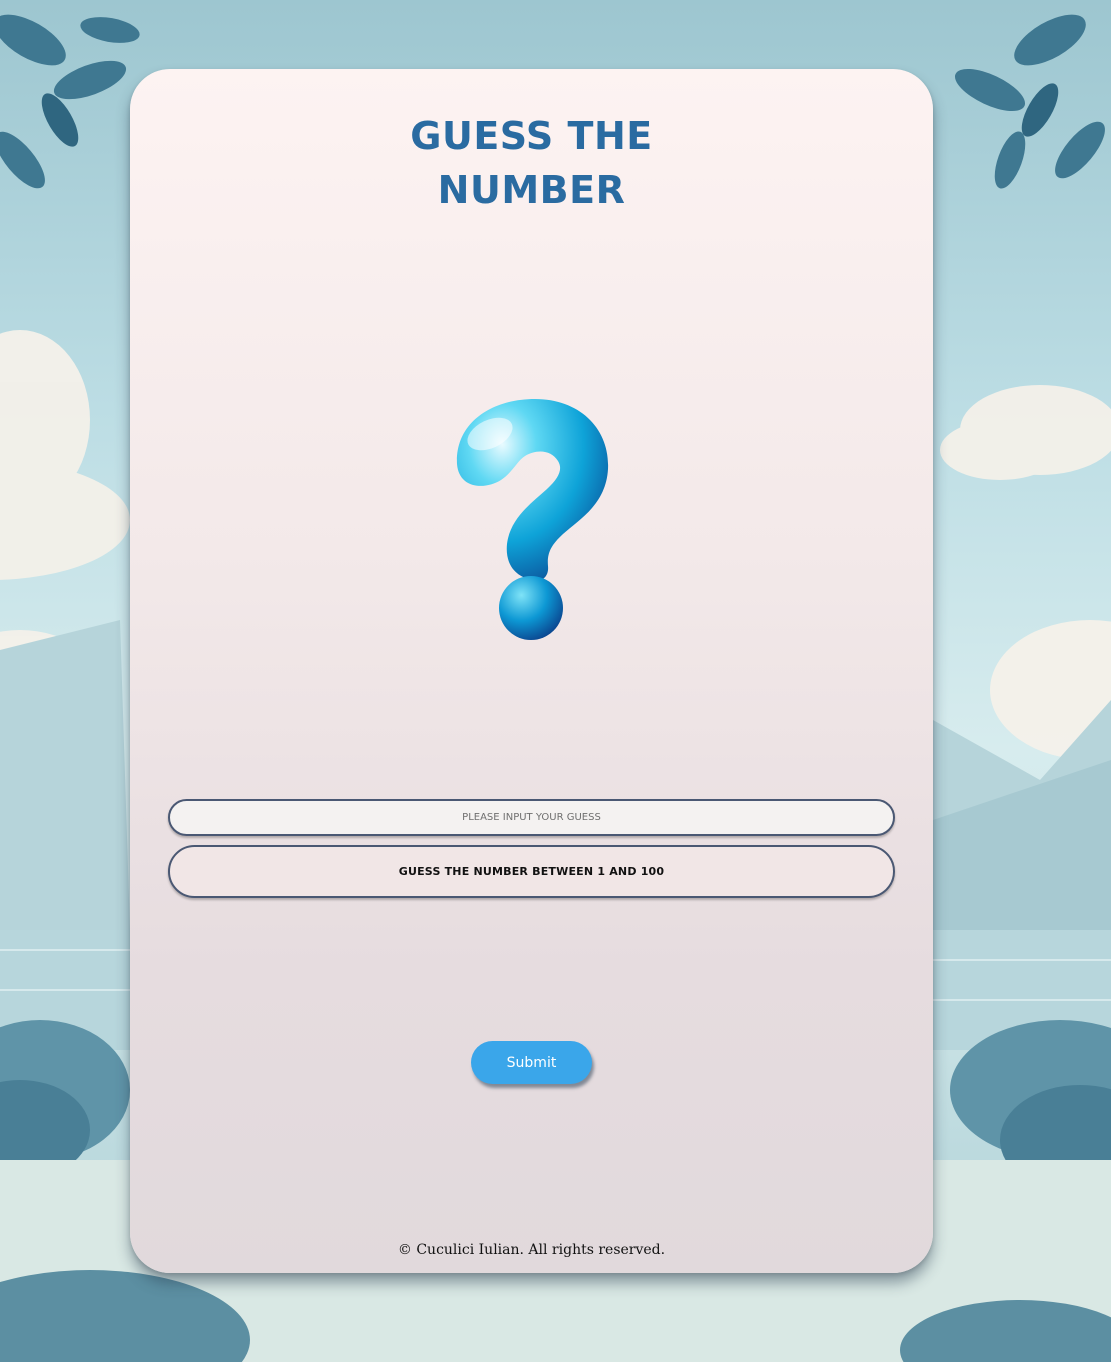  Describe the element at coordinates (531, 817) in the screenshot. I see `guess-input` at that location.